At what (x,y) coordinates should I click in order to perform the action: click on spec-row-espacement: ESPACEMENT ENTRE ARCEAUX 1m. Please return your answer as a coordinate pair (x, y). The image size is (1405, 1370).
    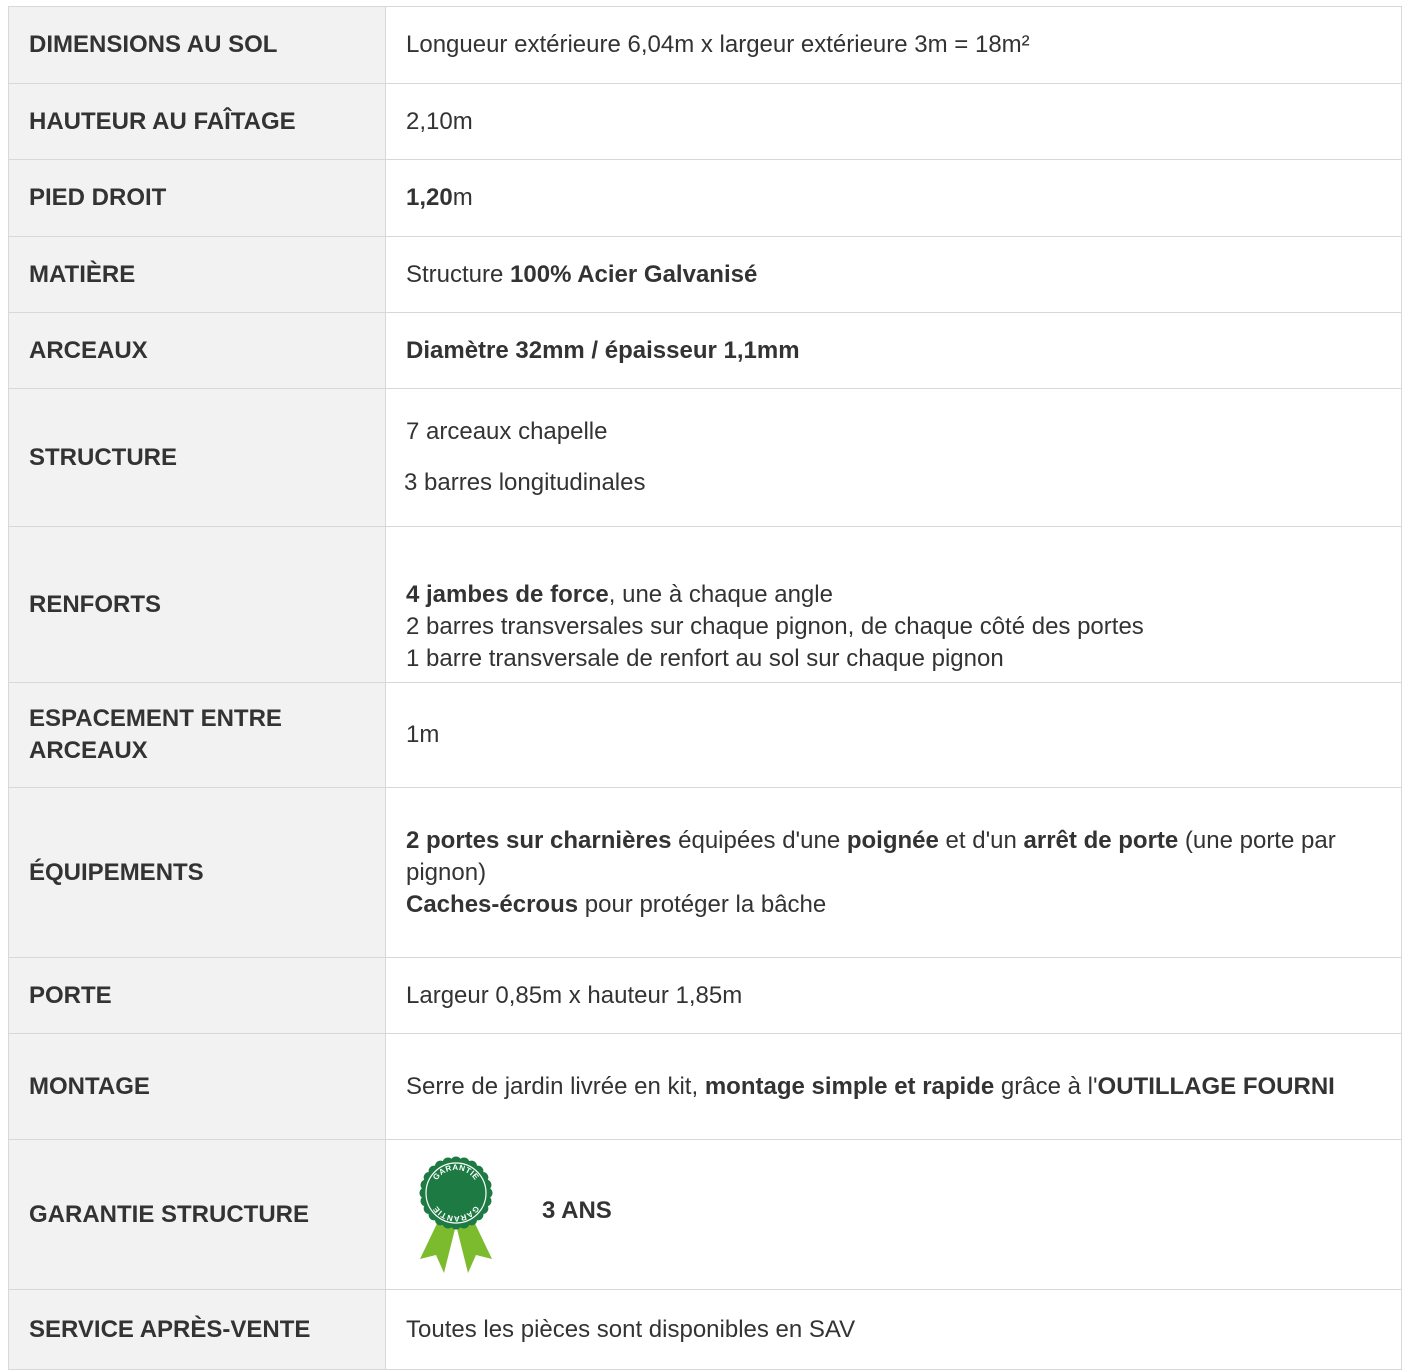
    Looking at the image, I should click on (705, 735).